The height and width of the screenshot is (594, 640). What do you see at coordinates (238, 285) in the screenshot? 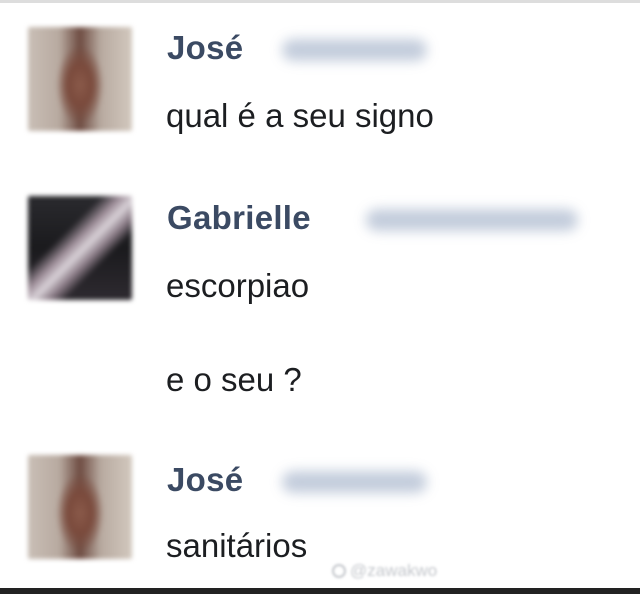
I see `message-text: escorpiao` at bounding box center [238, 285].